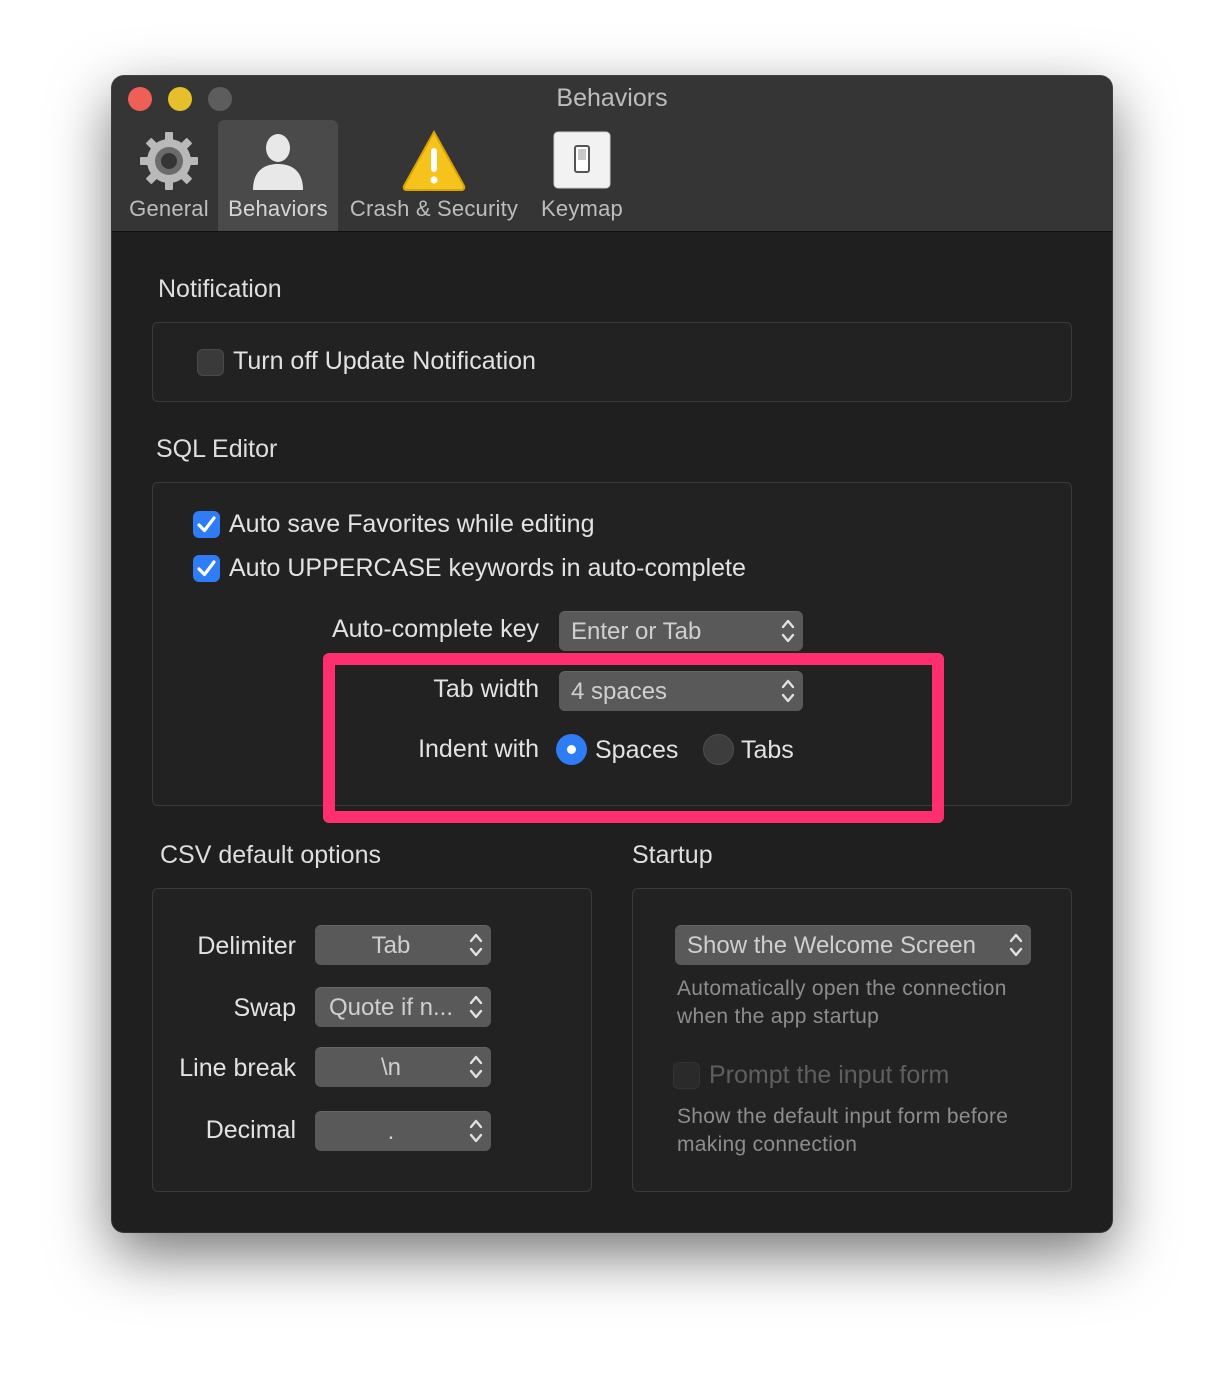  What do you see at coordinates (672, 855) in the screenshot?
I see `startup-title: Startup` at bounding box center [672, 855].